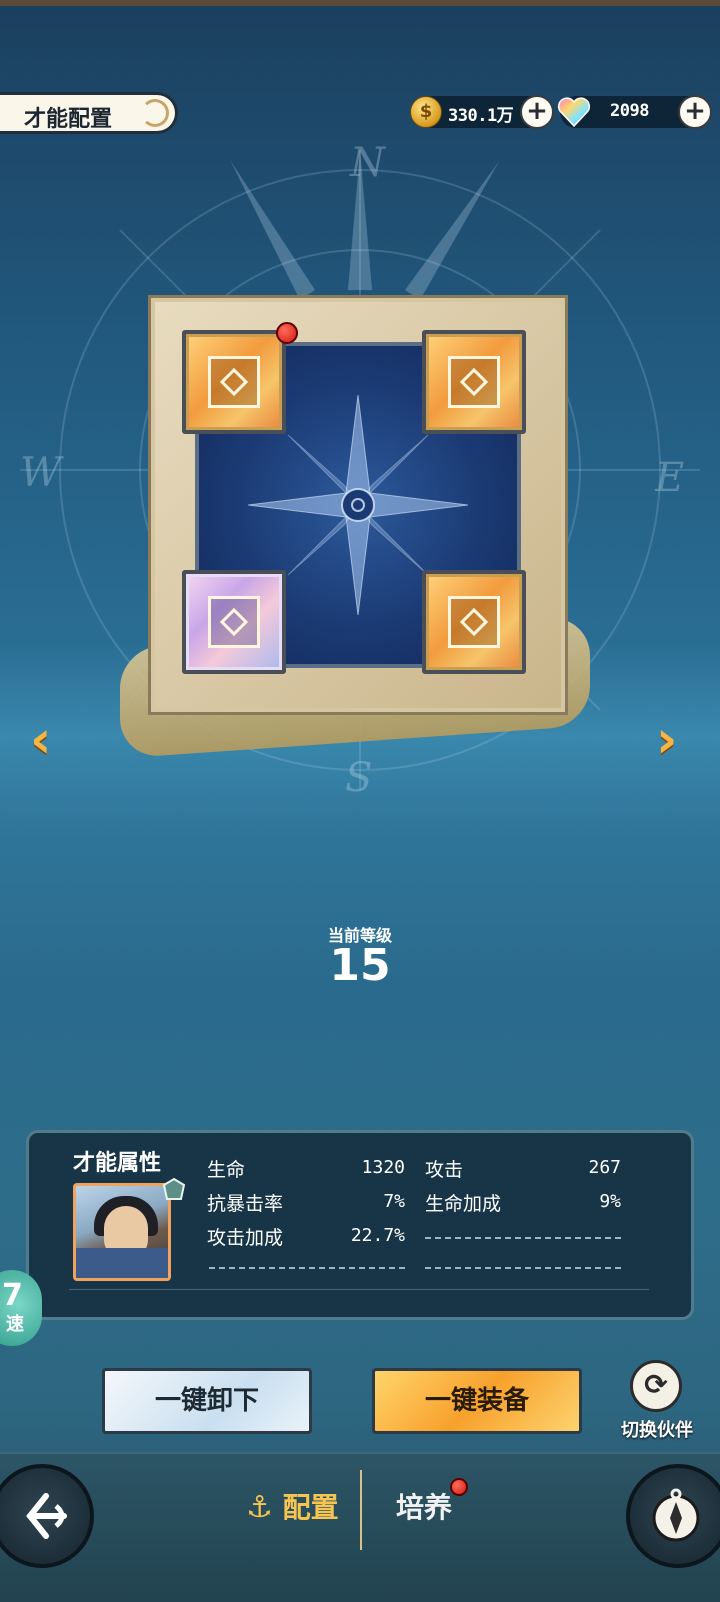 This screenshot has width=720, height=1602. I want to click on attr-name: 攻击加成, so click(245, 1238).